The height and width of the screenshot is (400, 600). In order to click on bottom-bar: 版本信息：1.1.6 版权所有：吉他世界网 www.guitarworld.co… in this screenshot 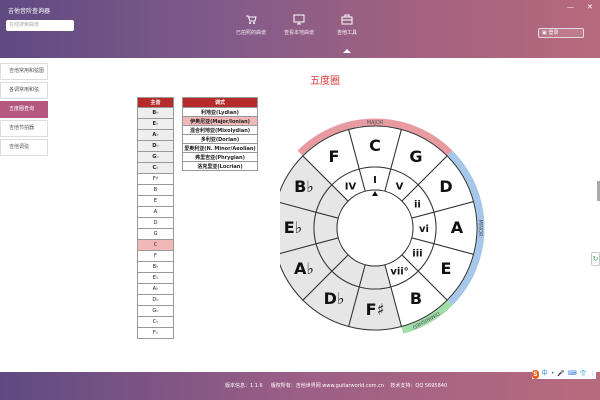, I will do `click(300, 386)`.